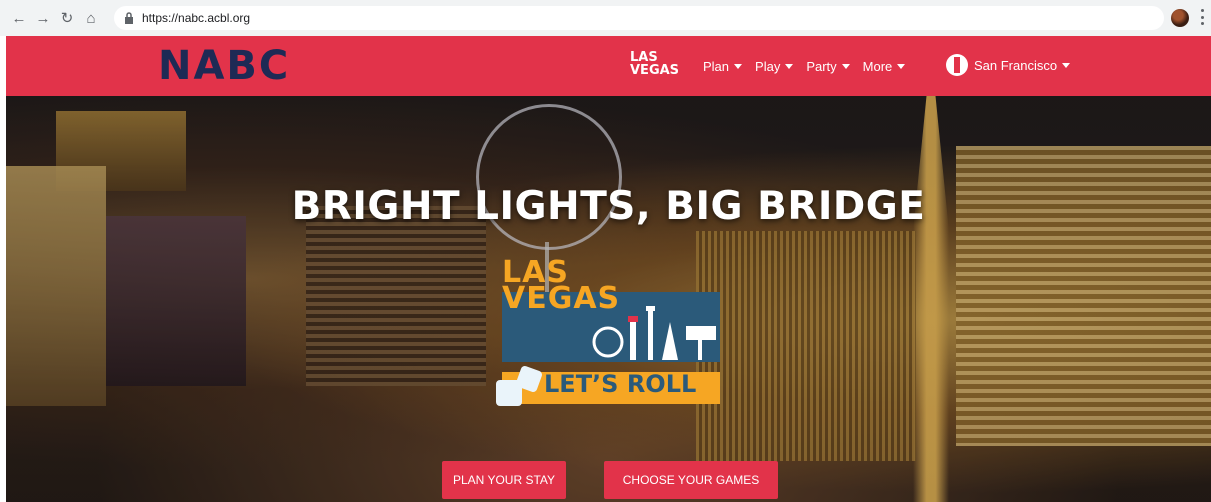 The height and width of the screenshot is (502, 1211). Describe the element at coordinates (877, 66) in the screenshot. I see `nav-more-label: More` at that location.